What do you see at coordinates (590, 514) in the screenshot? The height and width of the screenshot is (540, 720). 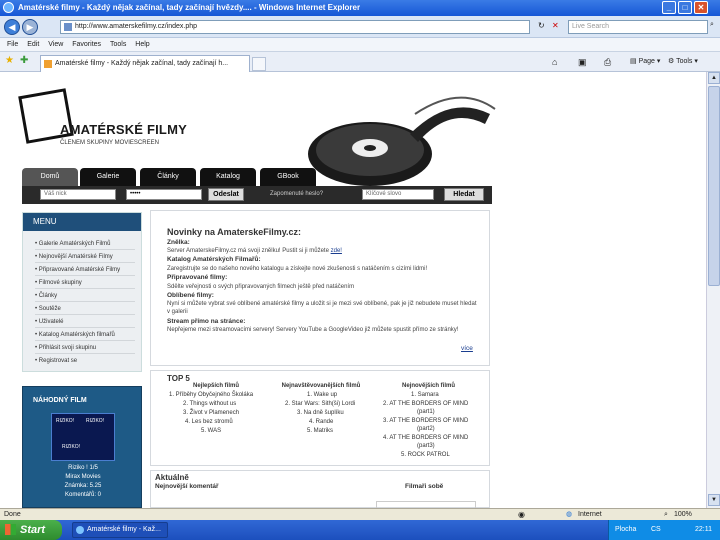 I see `zone-text: Internet` at bounding box center [590, 514].